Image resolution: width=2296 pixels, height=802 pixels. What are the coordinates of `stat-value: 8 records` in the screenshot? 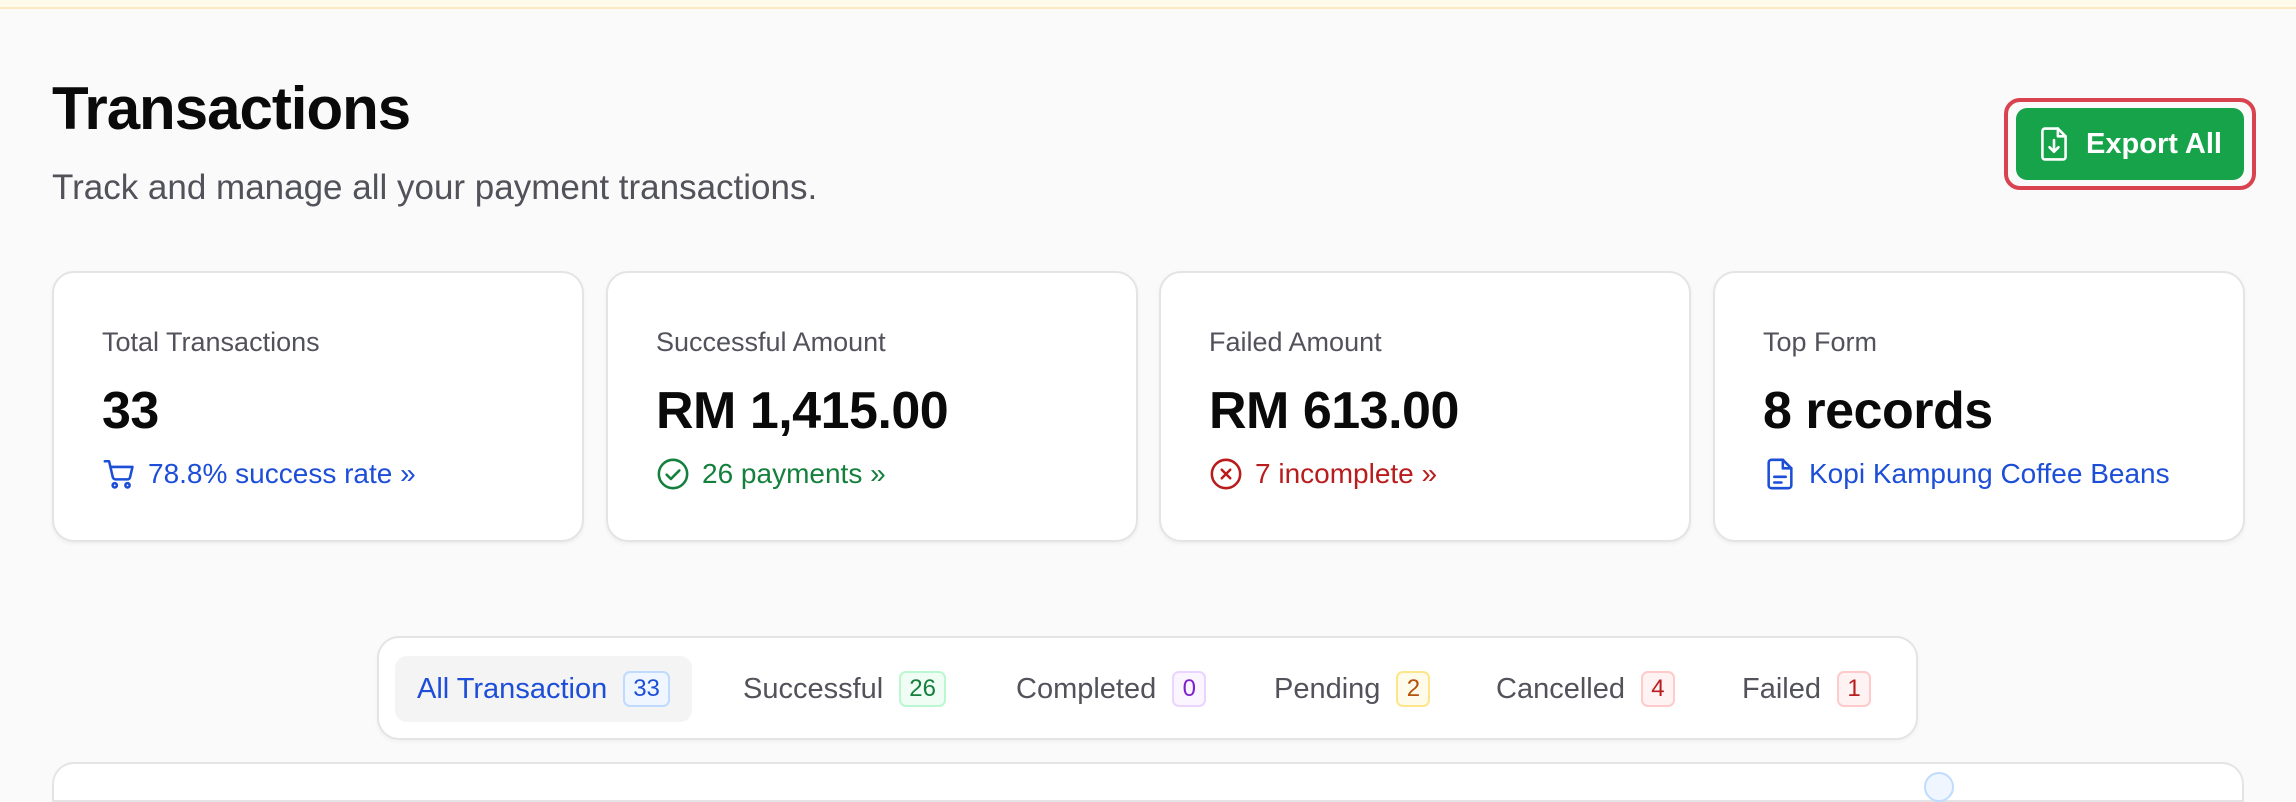 It's located at (1878, 411).